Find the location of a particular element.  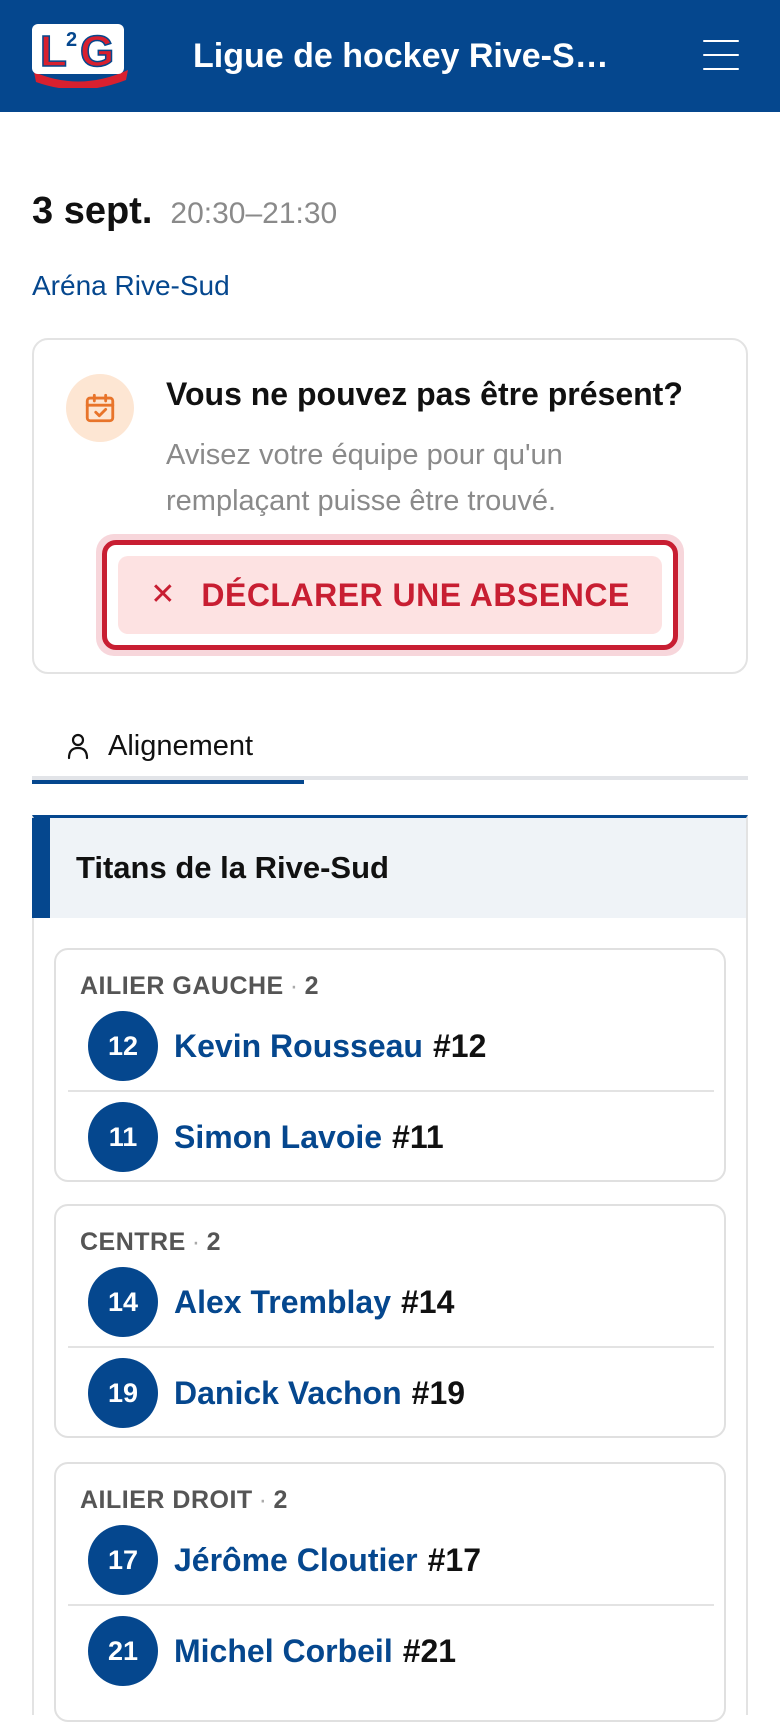

hamburger-menu-icon is located at coordinates (720, 56).